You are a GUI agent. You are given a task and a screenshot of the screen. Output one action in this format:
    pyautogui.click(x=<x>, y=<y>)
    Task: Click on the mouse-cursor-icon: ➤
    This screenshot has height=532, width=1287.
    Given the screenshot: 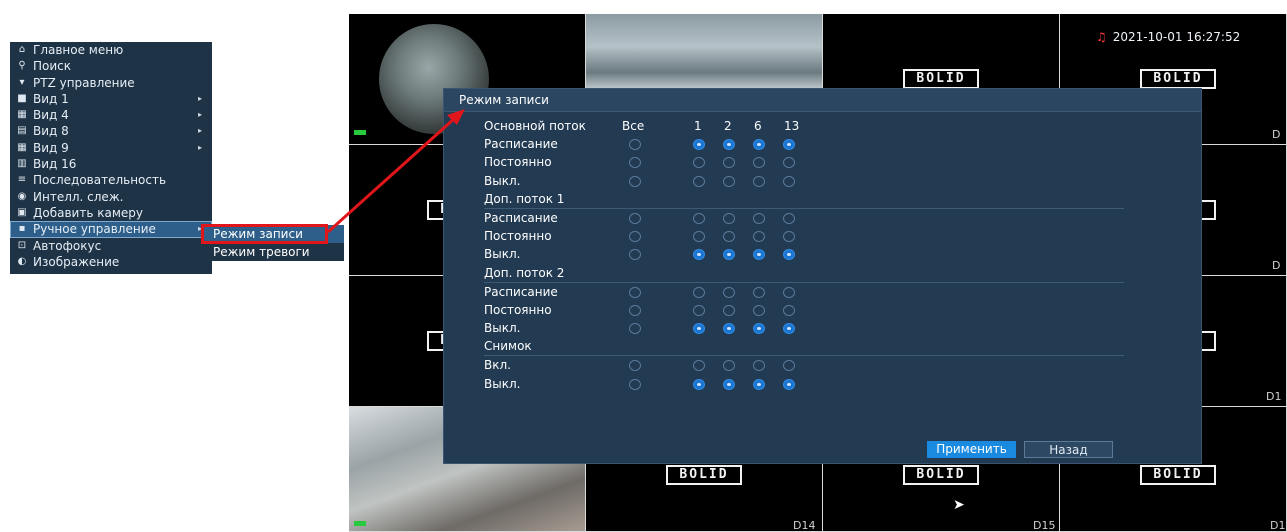 What is the action you would take?
    pyautogui.click(x=959, y=505)
    